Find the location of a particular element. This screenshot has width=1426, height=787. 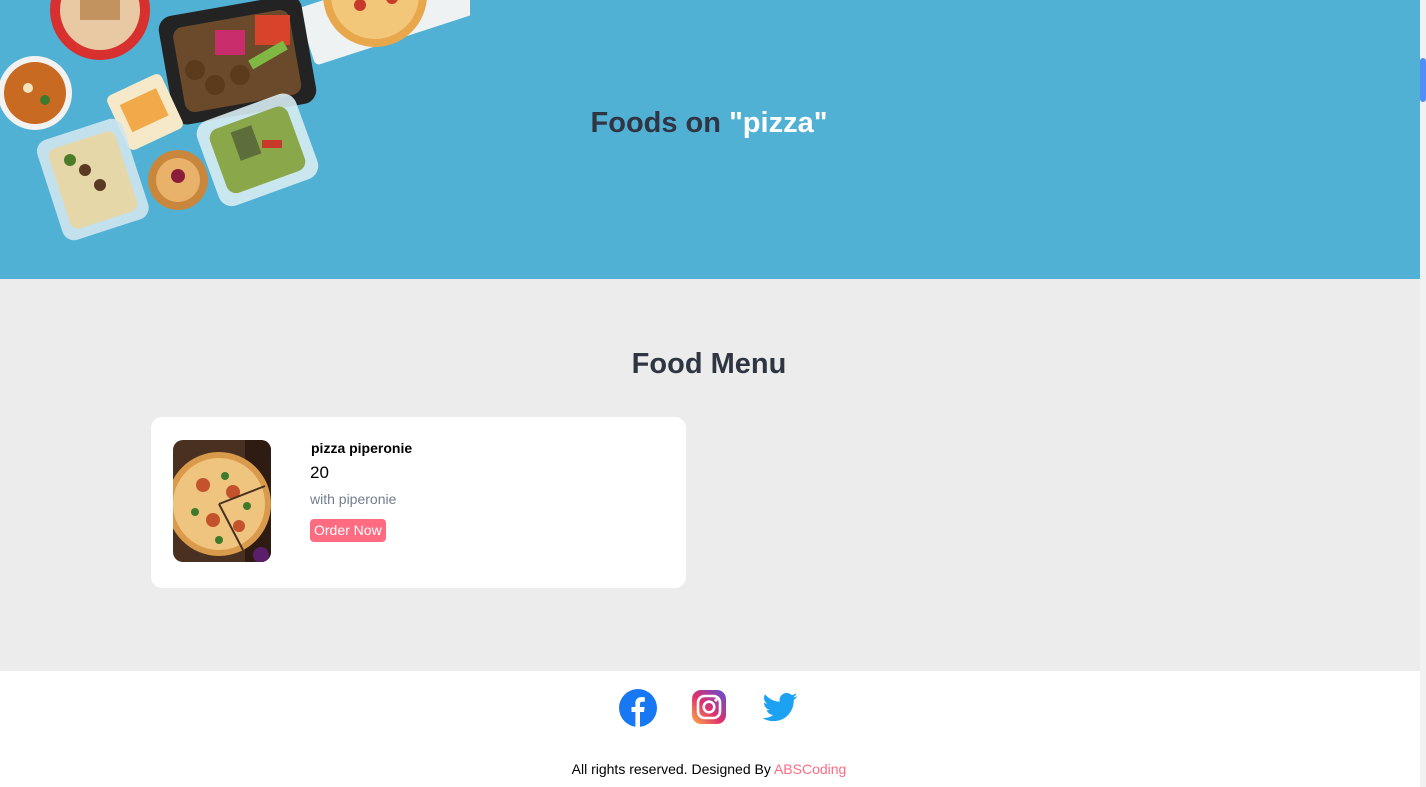

instagram-icon is located at coordinates (709, 709).